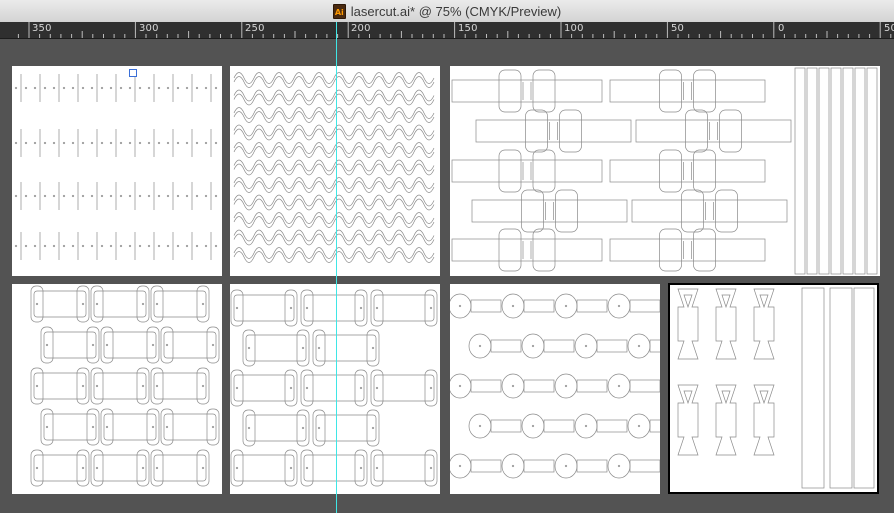  I want to click on artboard-oval-pieces, so click(555, 389).